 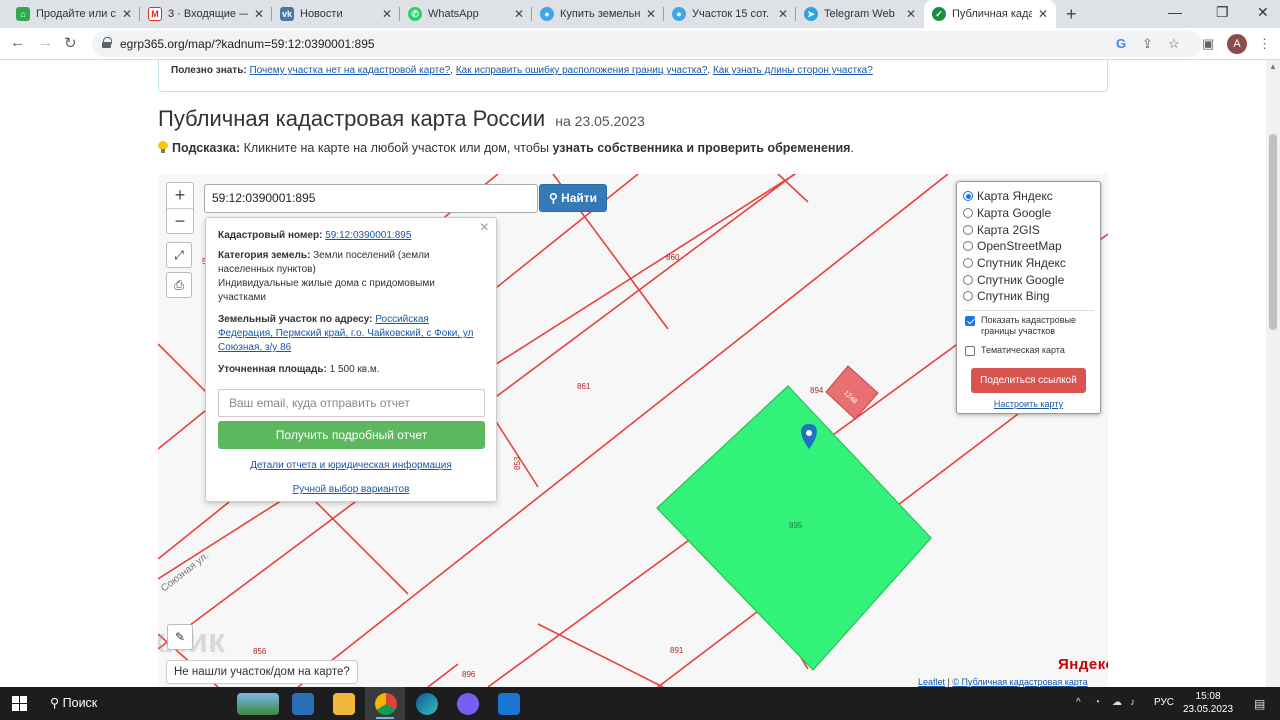 I want to click on find-button: ⚲ Найти, so click(x=573, y=198).